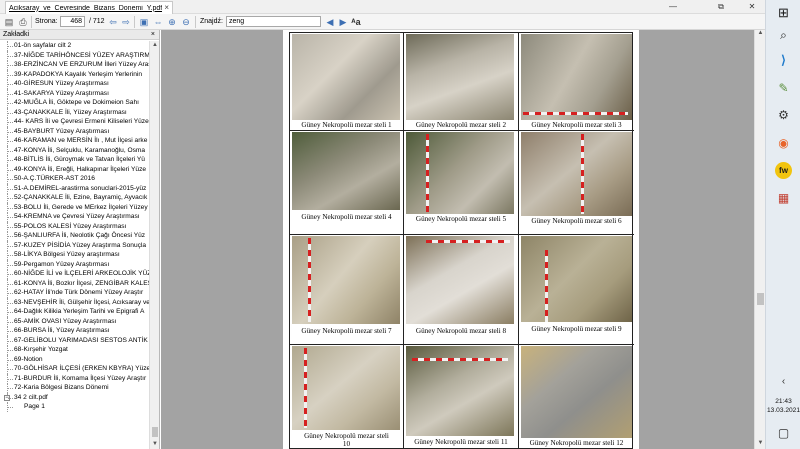 The height and width of the screenshot is (449, 800). Describe the element at coordinates (343, 22) in the screenshot. I see `find-next-icon: ▶` at that location.